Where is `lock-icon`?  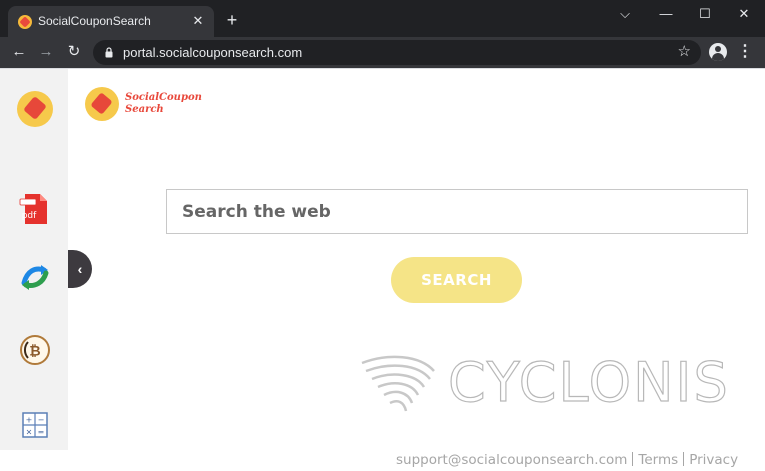
lock-icon is located at coordinates (109, 52).